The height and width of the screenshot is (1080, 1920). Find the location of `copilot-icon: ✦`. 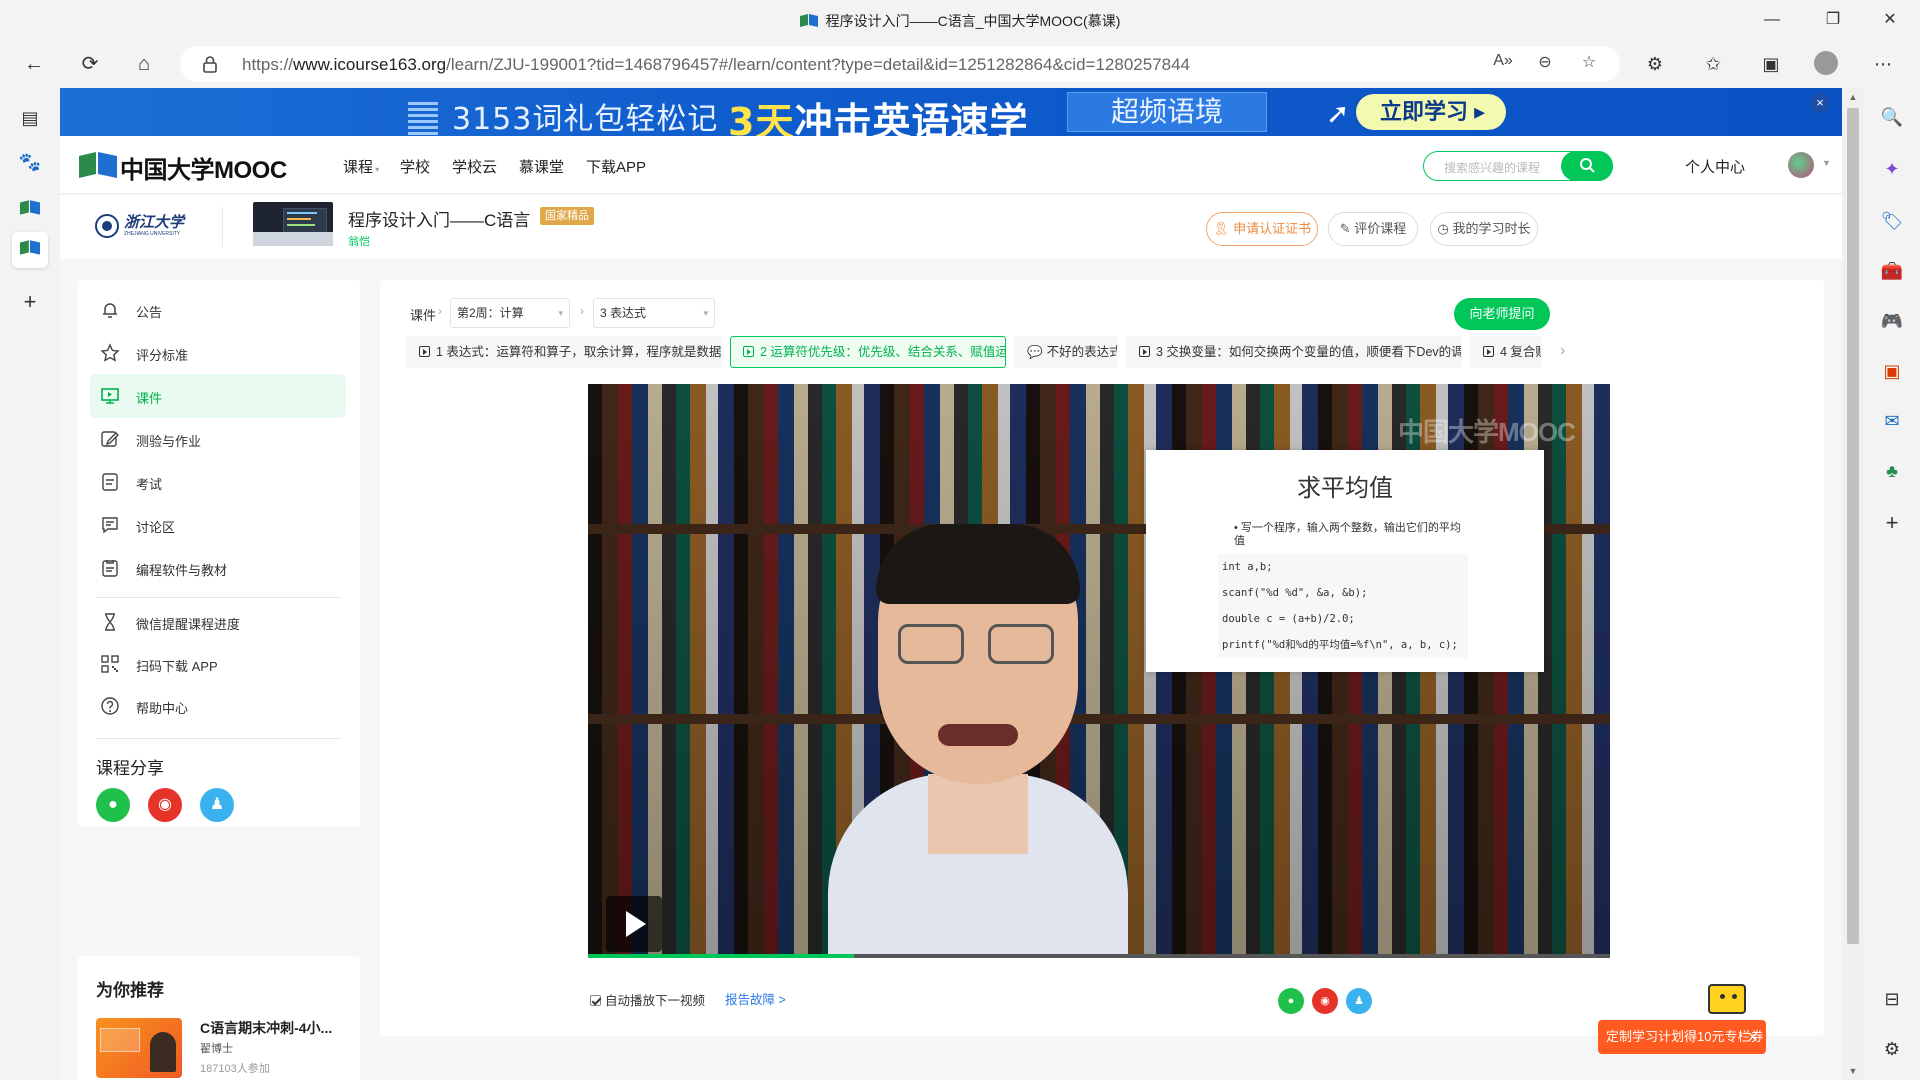

copilot-icon: ✦ is located at coordinates (1892, 169).